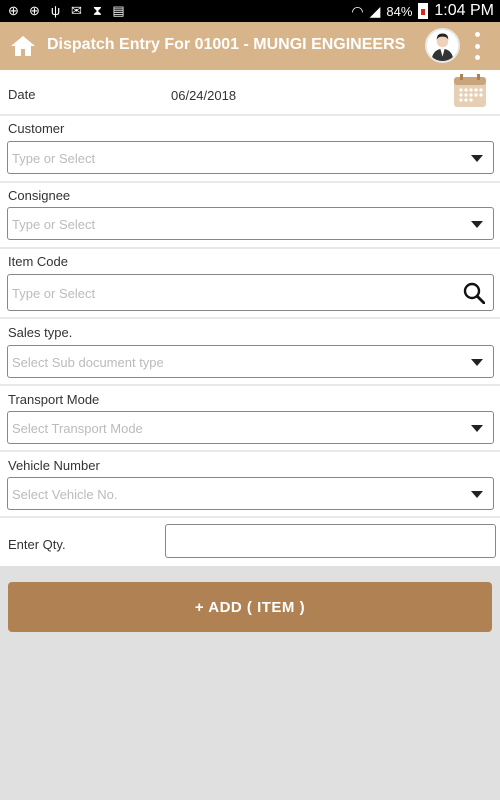 This screenshot has height=800, width=500. I want to click on vehicle-number-row: Vehicle Number Select Vehicle No., so click(250, 485).